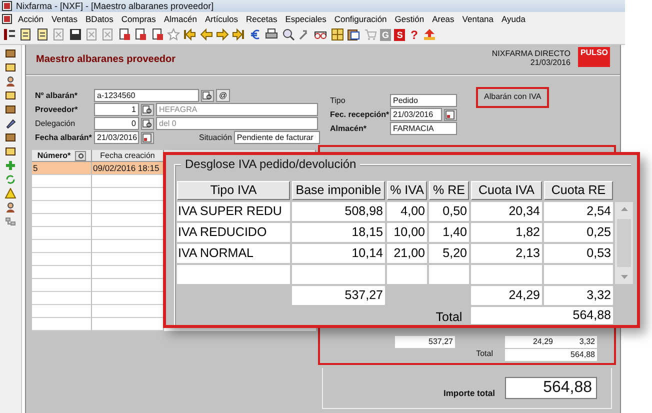 The width and height of the screenshot is (652, 413). I want to click on input-field: Pedido, so click(423, 100).